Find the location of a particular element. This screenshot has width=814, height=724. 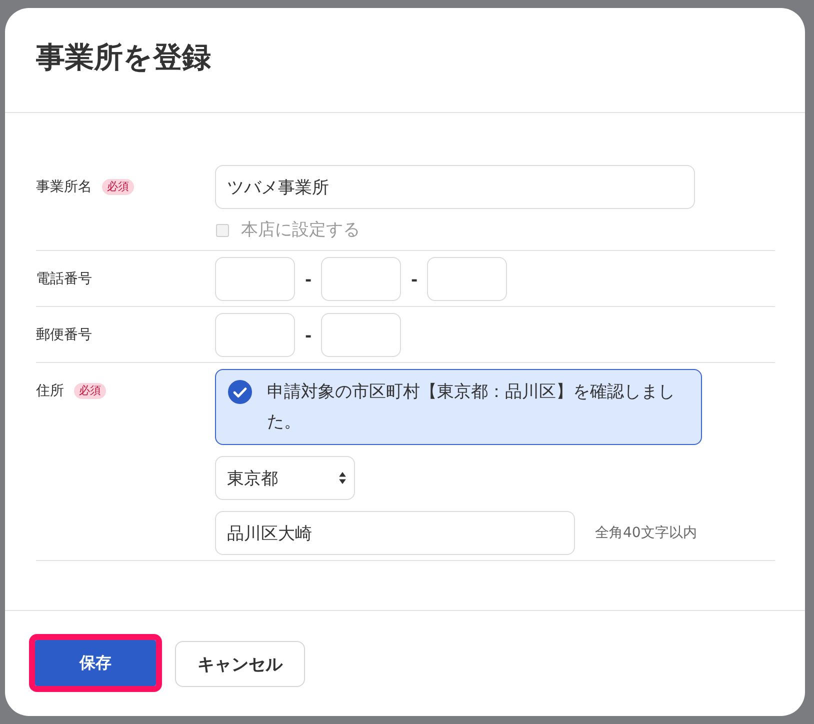

field-hint: 全角40文字以内 is located at coordinates (646, 533).